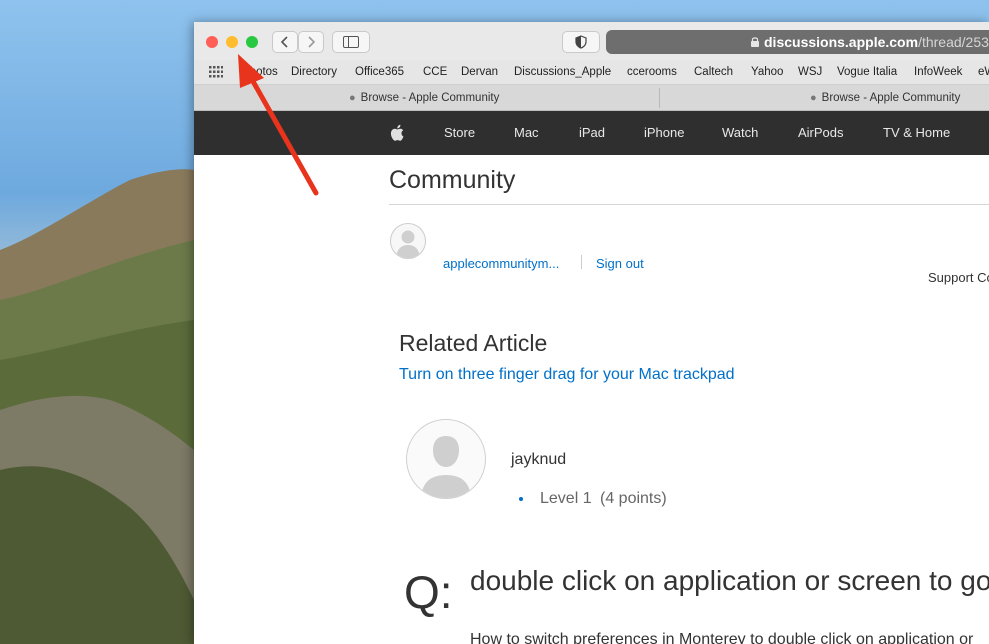 Image resolution: width=989 pixels, height=644 pixels. Describe the element at coordinates (252, 42) in the screenshot. I see `zoom-window-button` at that location.